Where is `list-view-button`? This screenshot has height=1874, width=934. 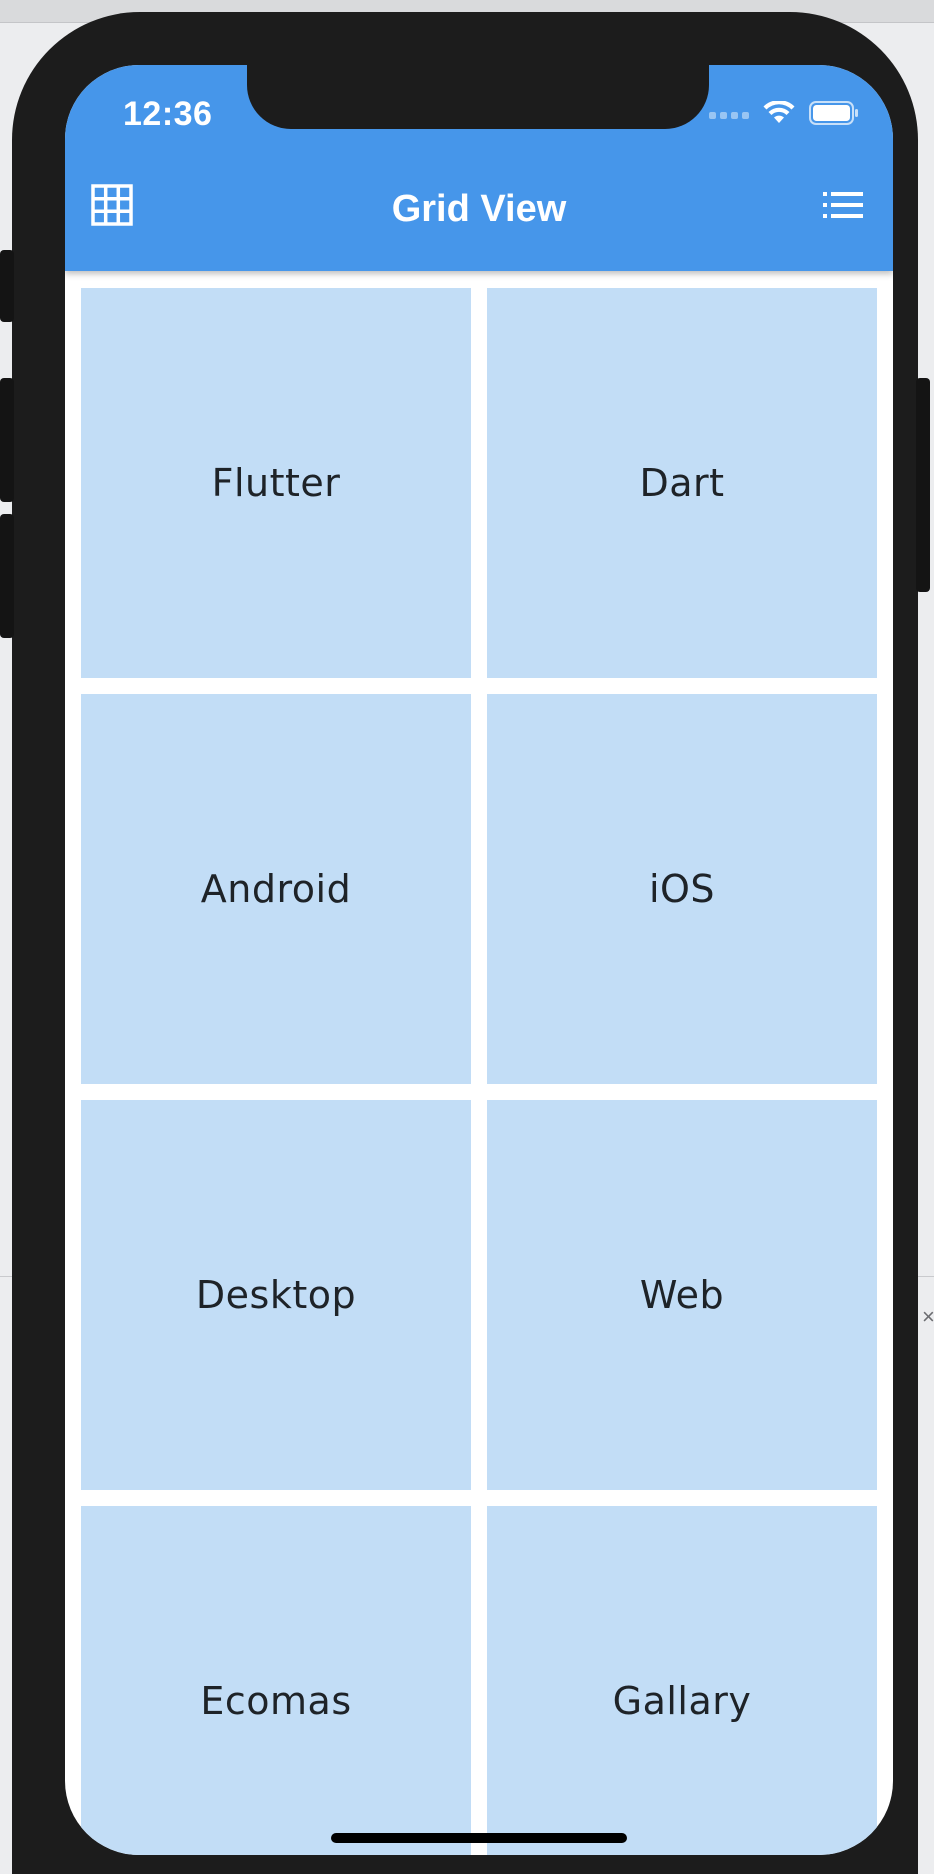
list-view-button is located at coordinates (843, 207).